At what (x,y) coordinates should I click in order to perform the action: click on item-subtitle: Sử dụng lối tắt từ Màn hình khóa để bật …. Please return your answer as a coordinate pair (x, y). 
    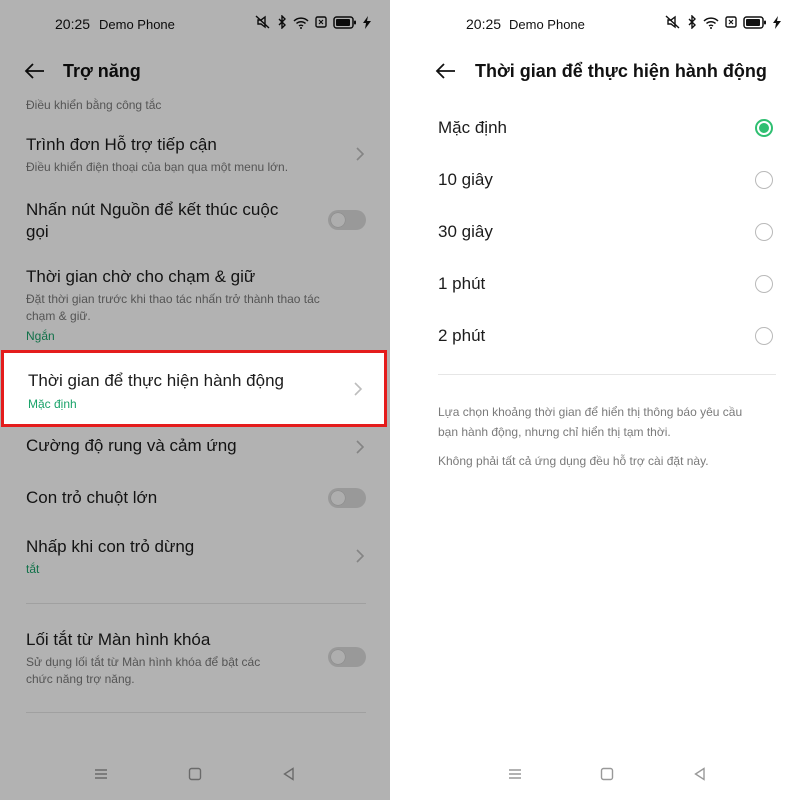
    Looking at the image, I should click on (143, 670).